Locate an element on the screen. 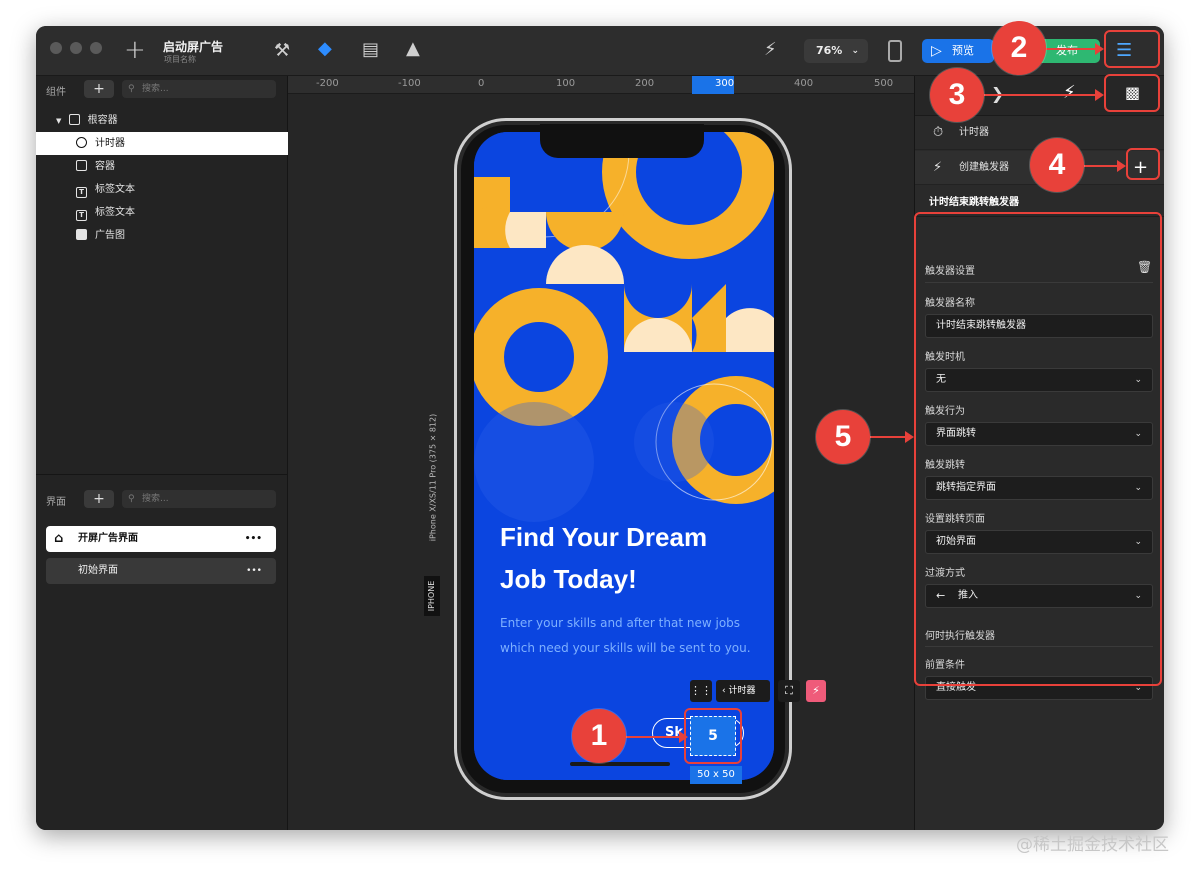 The image size is (1200, 874). publish-label: 发布 is located at coordinates (1067, 50).